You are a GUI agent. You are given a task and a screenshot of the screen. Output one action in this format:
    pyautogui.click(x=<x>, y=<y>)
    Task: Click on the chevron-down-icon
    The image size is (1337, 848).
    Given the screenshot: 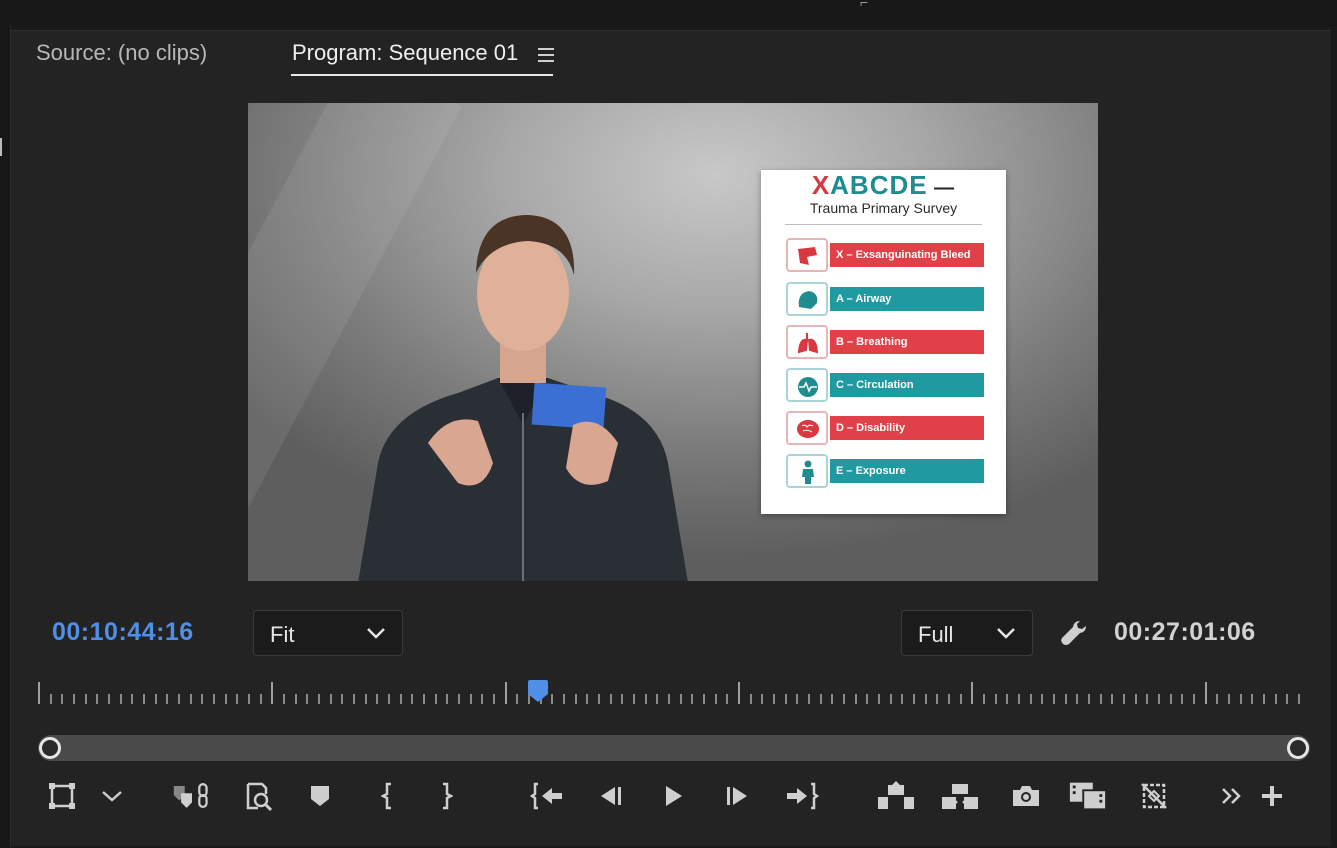 What is the action you would take?
    pyautogui.click(x=376, y=633)
    